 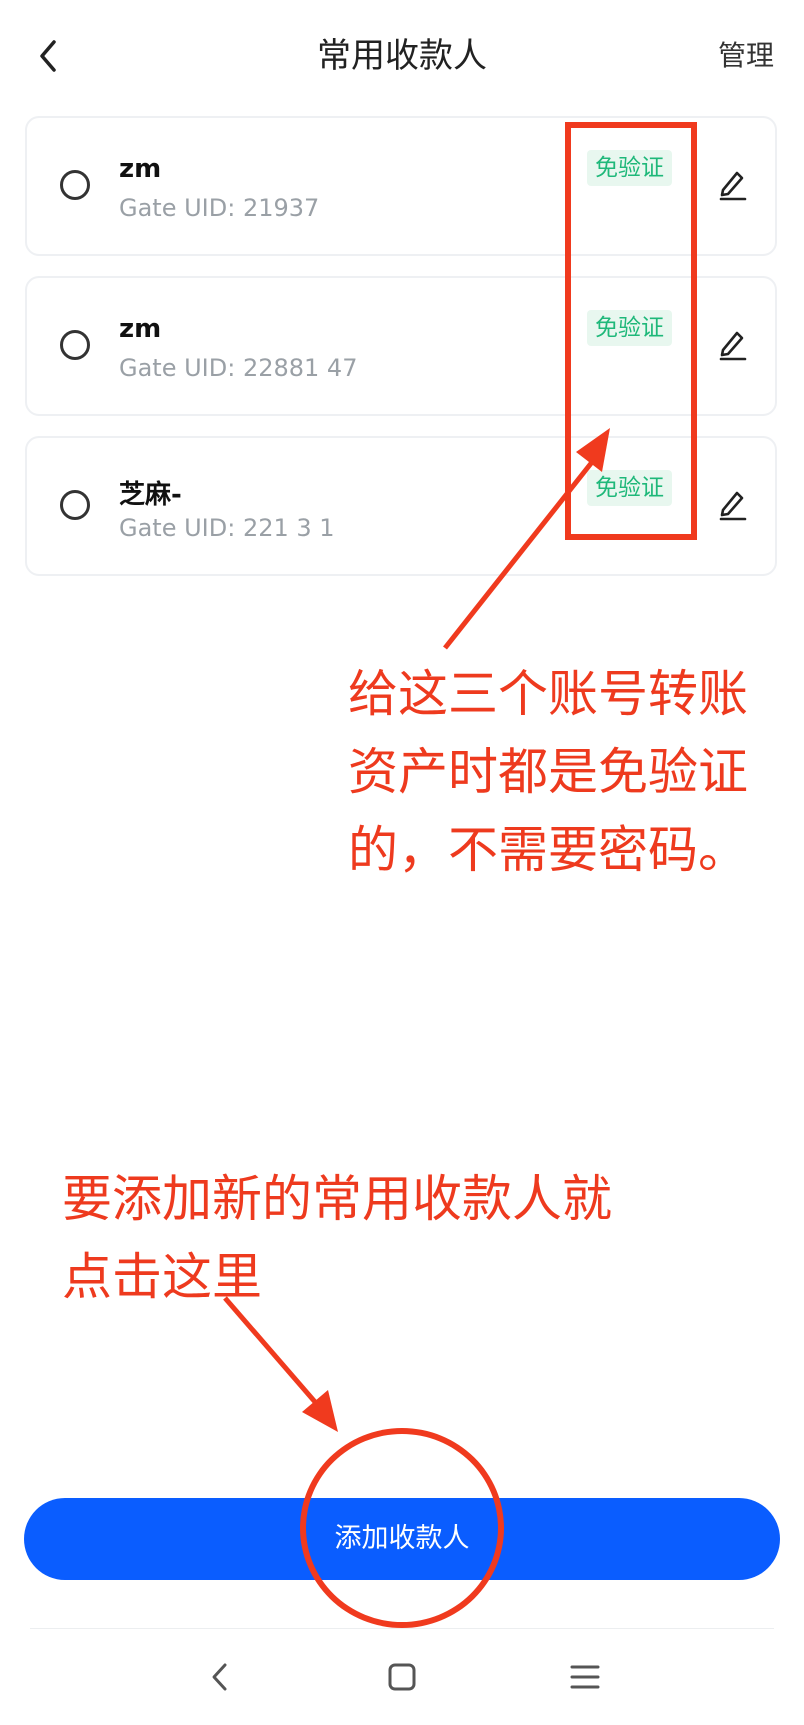 I want to click on nav-menu-button, so click(x=585, y=1677).